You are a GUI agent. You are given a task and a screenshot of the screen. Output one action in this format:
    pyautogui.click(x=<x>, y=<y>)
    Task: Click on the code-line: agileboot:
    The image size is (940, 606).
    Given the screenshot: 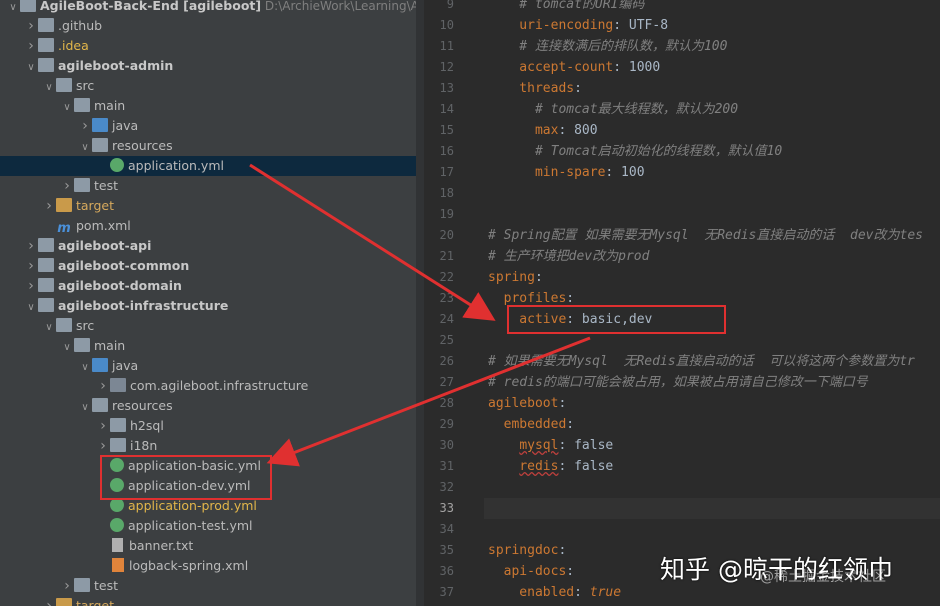 What is the action you would take?
    pyautogui.click(x=527, y=403)
    